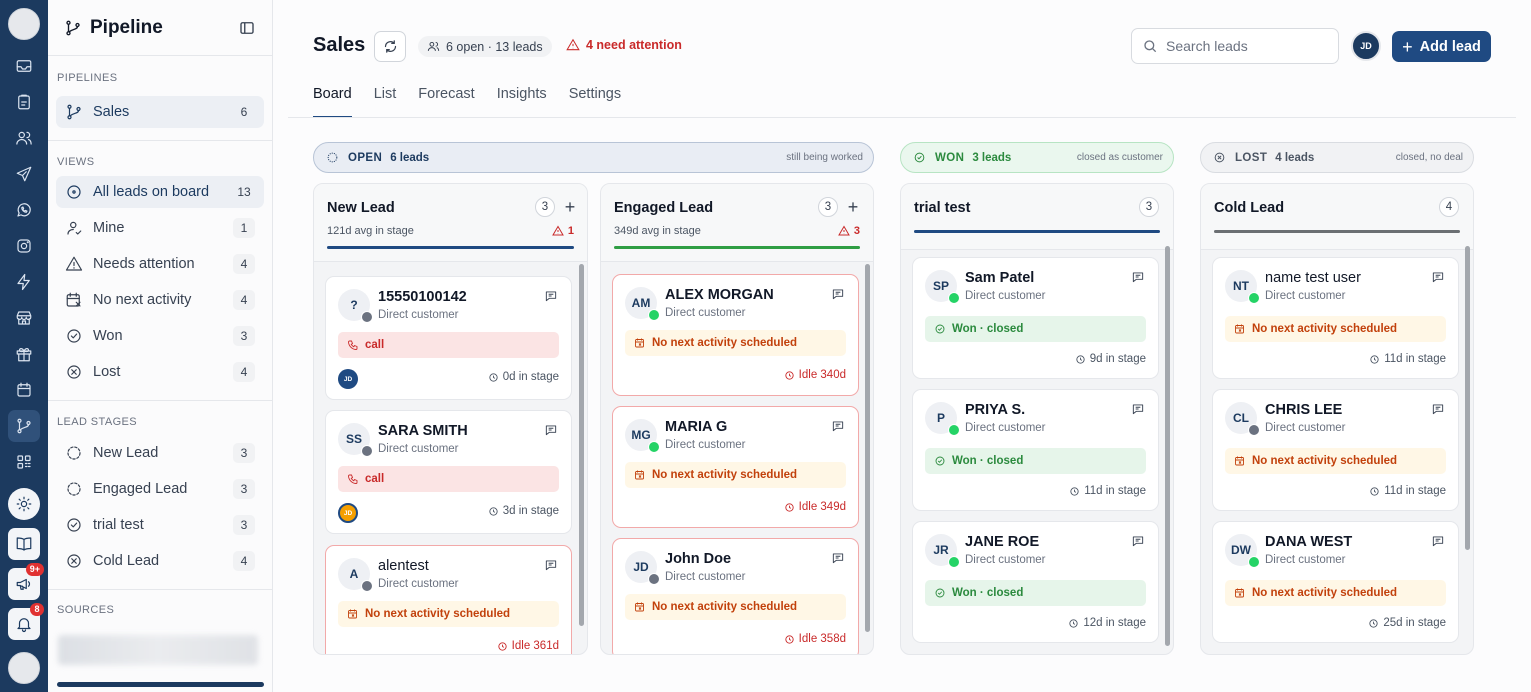 Image resolution: width=1531 pixels, height=692 pixels. What do you see at coordinates (244, 372) in the screenshot?
I see `sidebar-item-count: 4` at bounding box center [244, 372].